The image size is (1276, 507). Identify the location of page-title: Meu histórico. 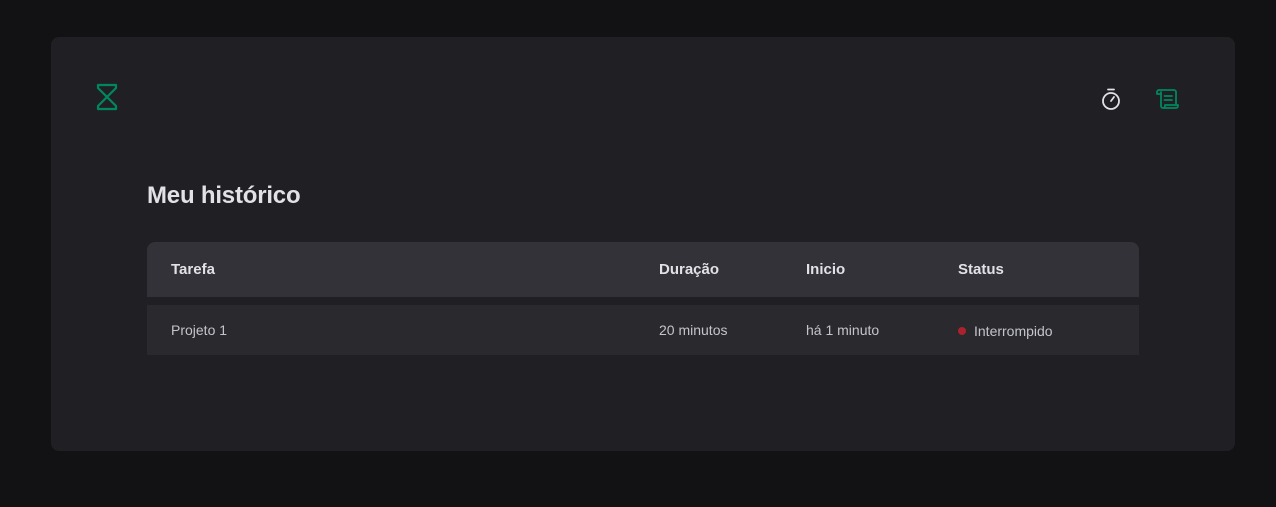
(224, 195).